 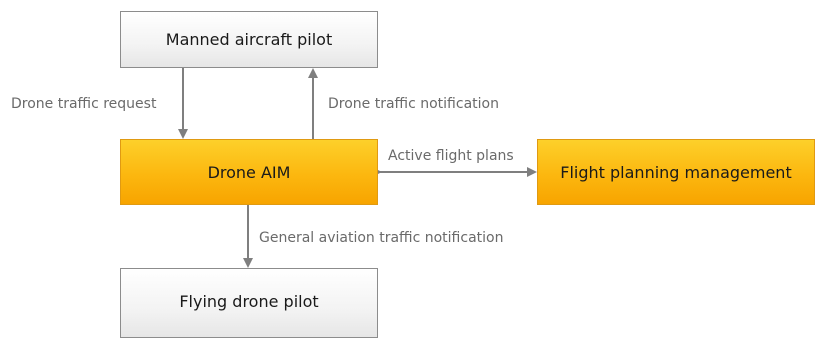 I want to click on node-manned-aircraft-pilot-label: Manned aircraft pilot, so click(x=249, y=39).